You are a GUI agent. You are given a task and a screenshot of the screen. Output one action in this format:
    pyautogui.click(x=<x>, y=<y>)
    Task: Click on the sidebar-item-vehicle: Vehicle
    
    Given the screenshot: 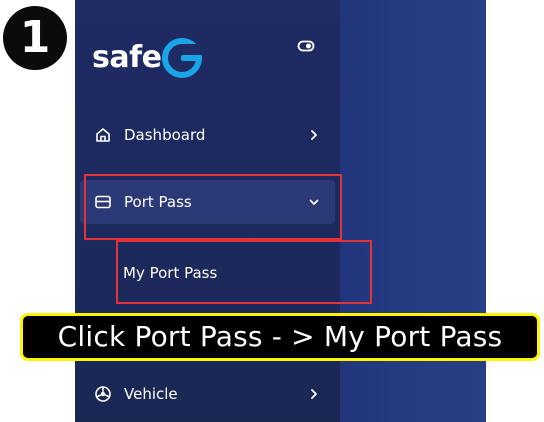 What is the action you would take?
    pyautogui.click(x=207, y=394)
    